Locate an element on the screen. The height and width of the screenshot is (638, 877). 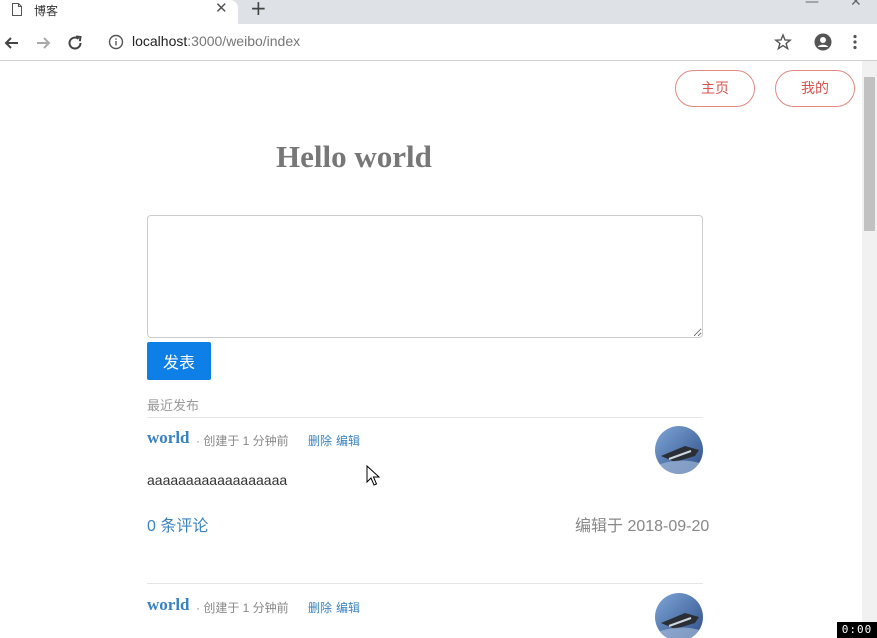
reload-icon is located at coordinates (75, 43).